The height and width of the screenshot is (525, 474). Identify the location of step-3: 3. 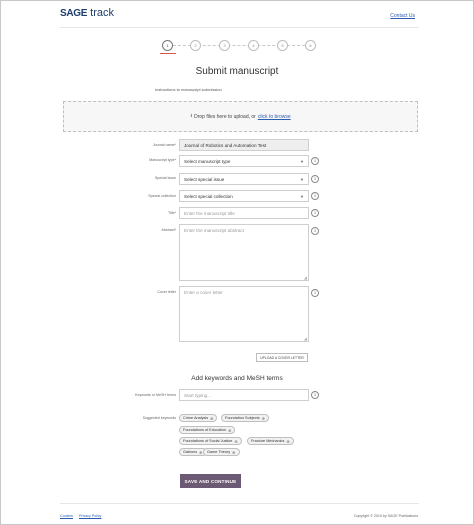
(224, 45).